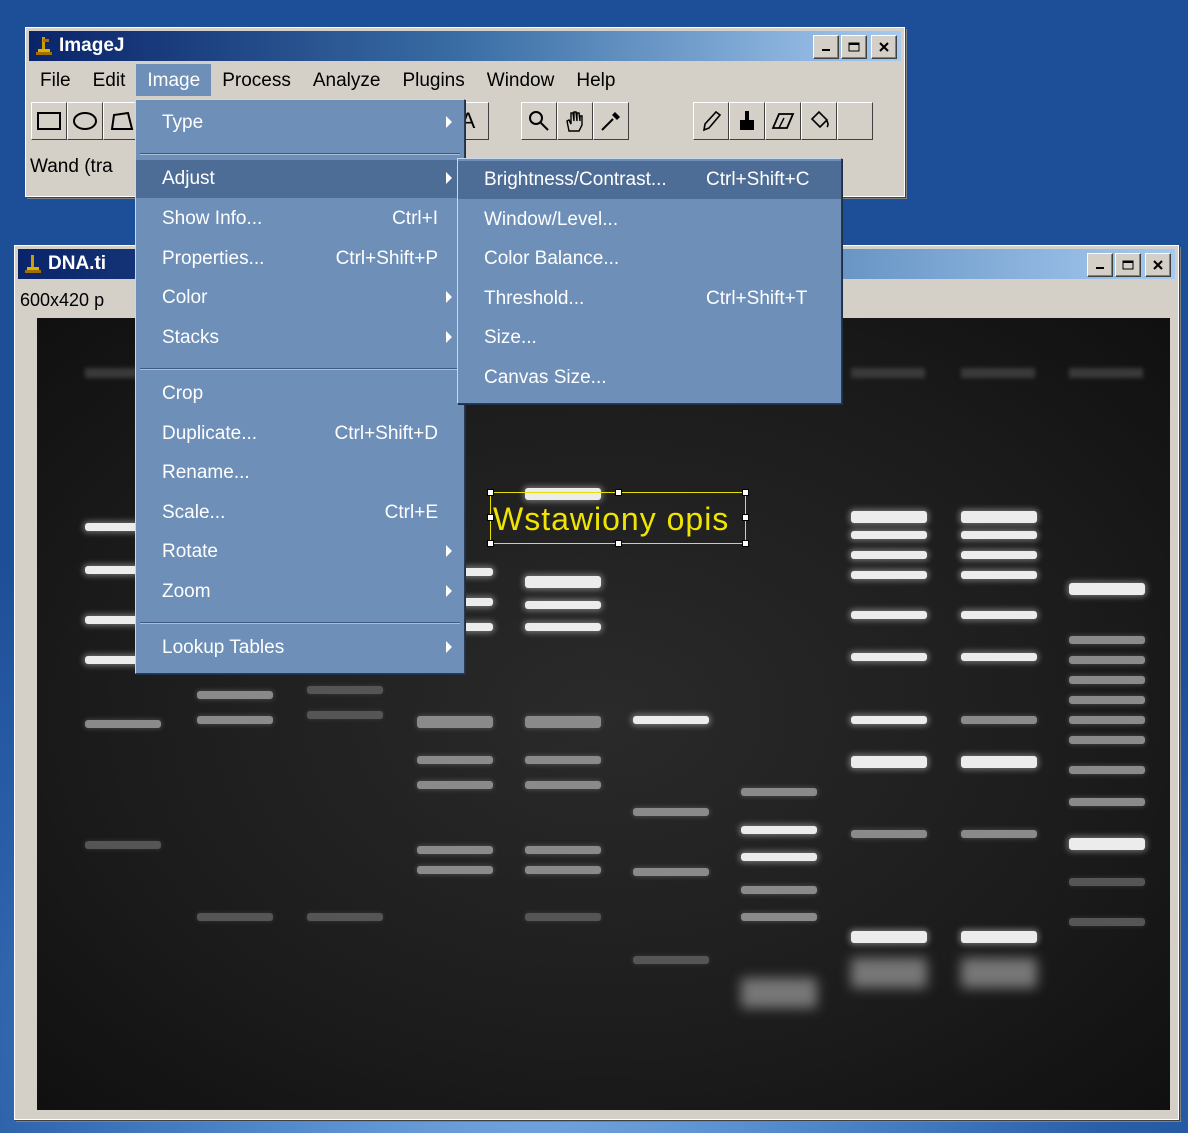 The image size is (1188, 1133). What do you see at coordinates (386, 433) in the screenshot?
I see `menu-item-shortcut: Ctrl+Shift+D` at bounding box center [386, 433].